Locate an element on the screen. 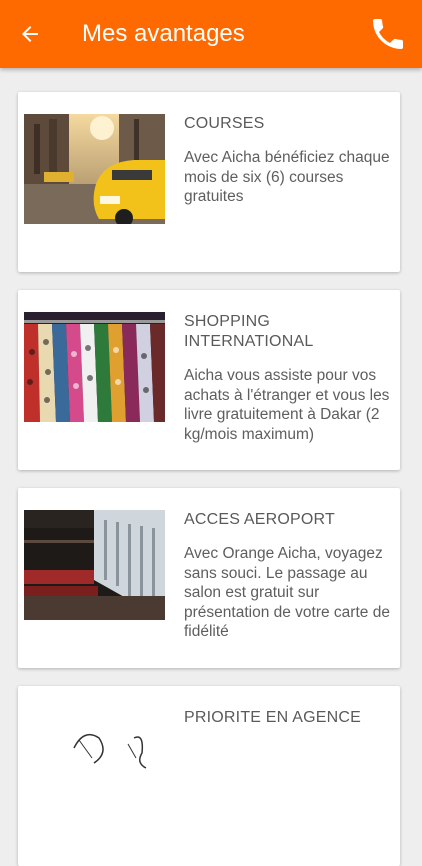  taxi-street-photo is located at coordinates (94, 169).